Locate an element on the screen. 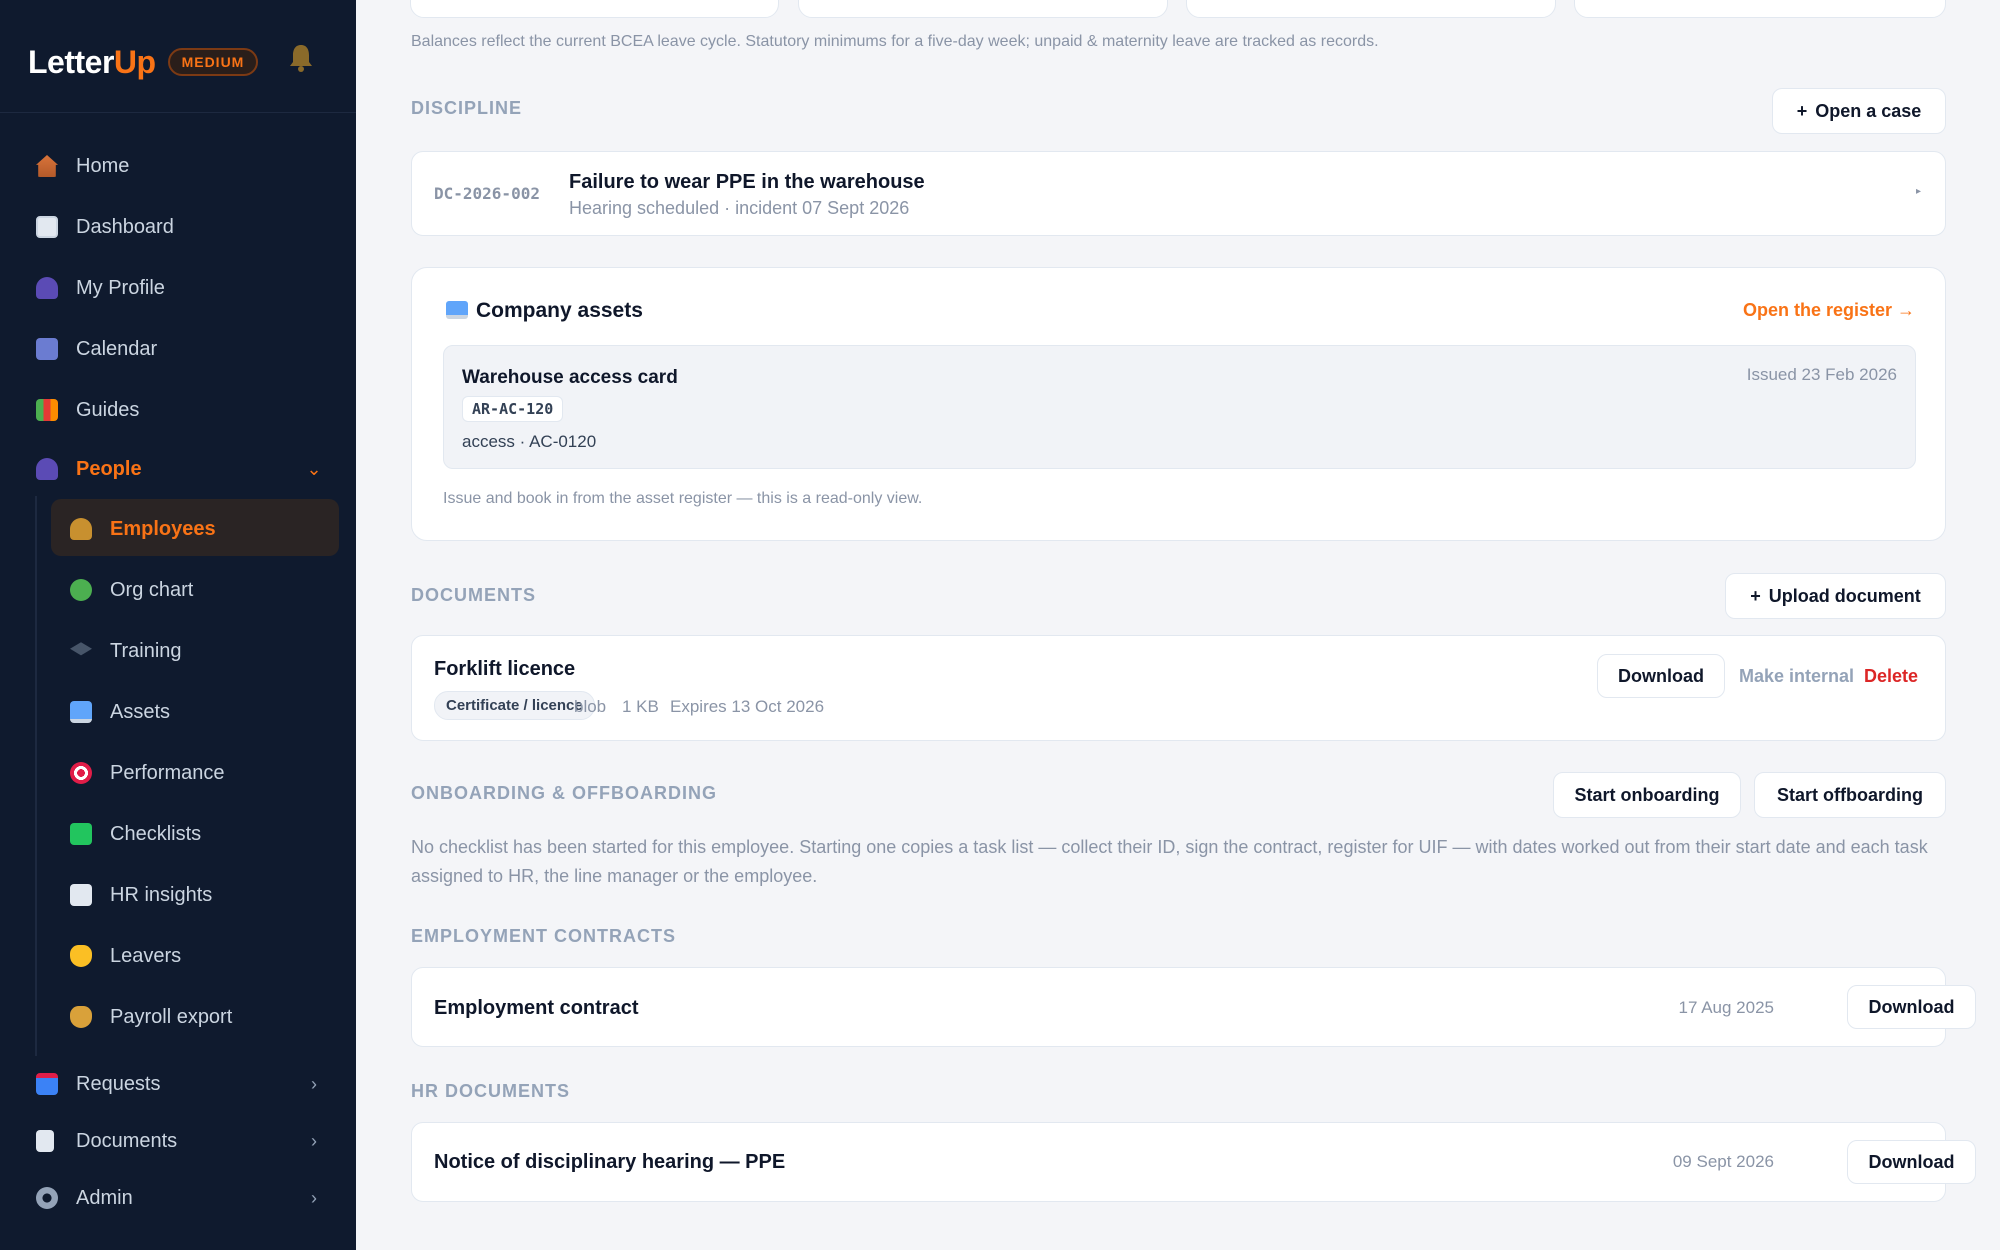 Image resolution: width=2000 pixels, height=1250 pixels. nav-profile: My Profile is located at coordinates (100, 288).